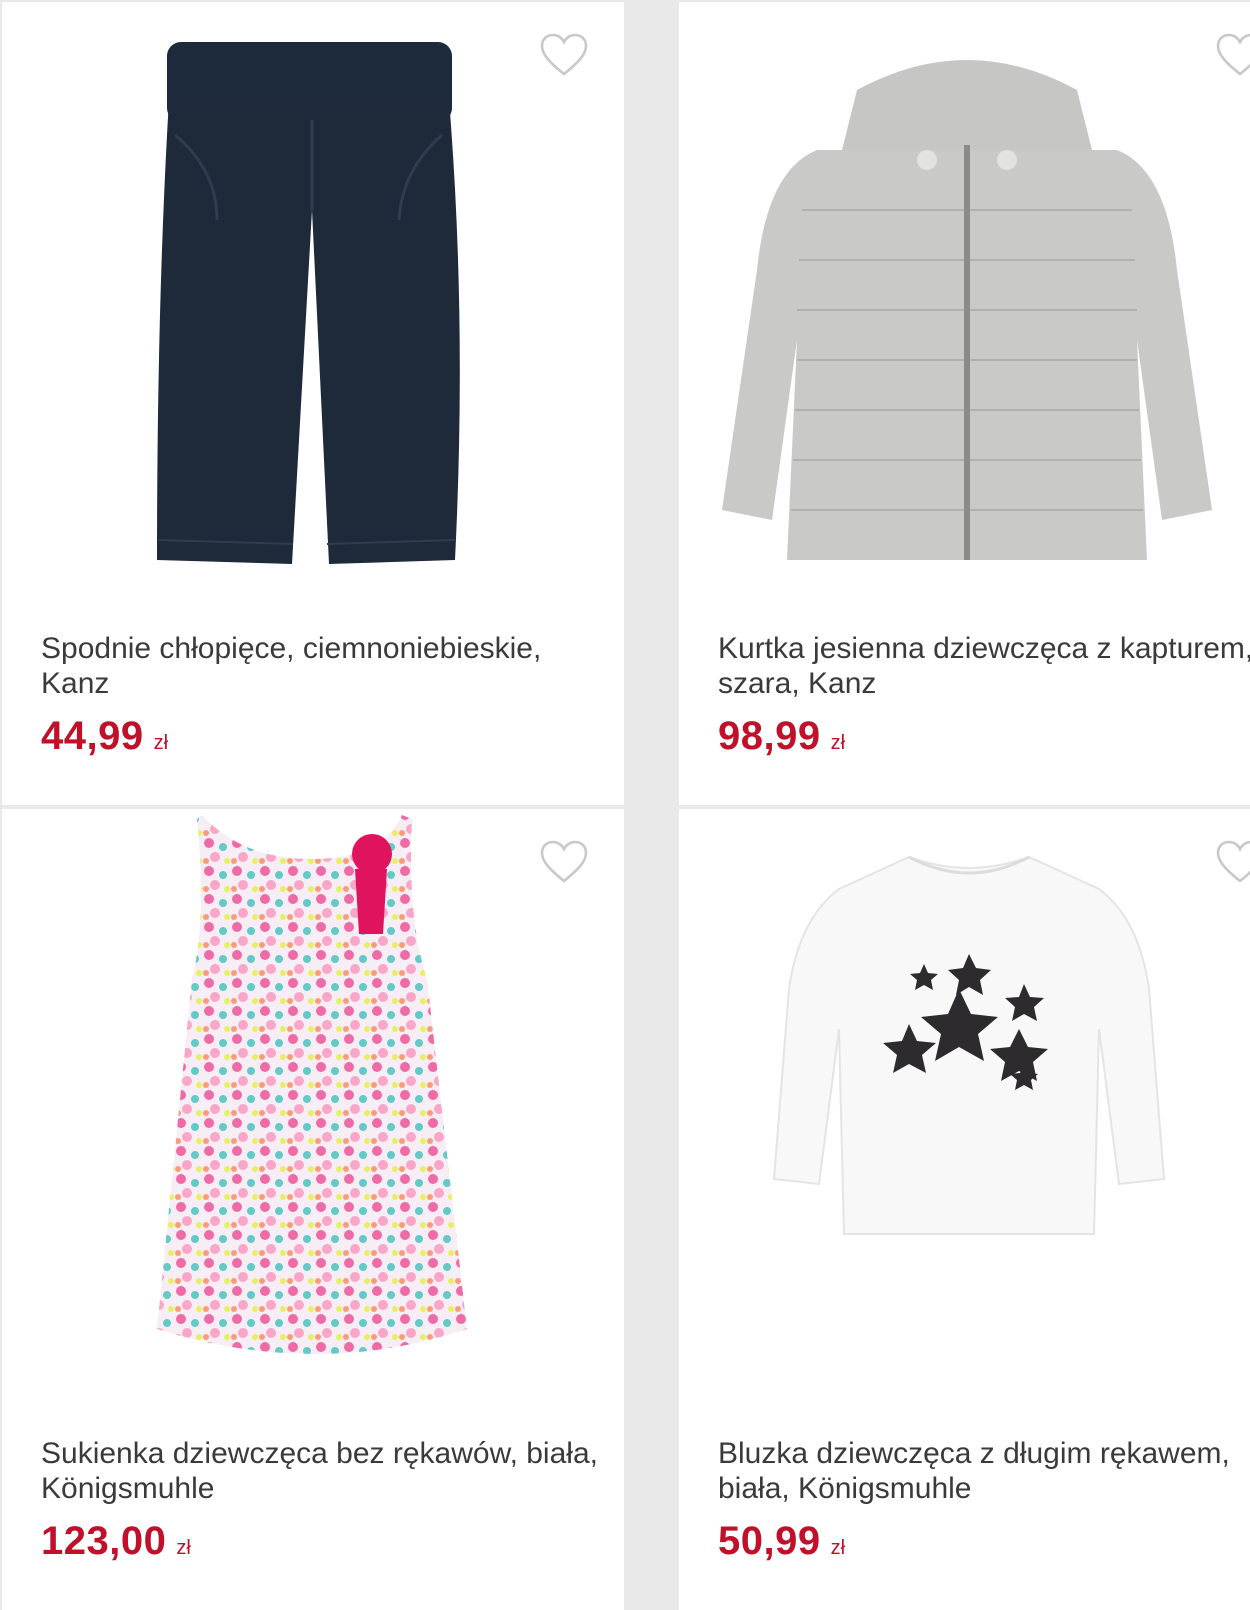 This screenshot has width=1250, height=1610. Describe the element at coordinates (92, 736) in the screenshot. I see `price-amount: 44,99` at that location.